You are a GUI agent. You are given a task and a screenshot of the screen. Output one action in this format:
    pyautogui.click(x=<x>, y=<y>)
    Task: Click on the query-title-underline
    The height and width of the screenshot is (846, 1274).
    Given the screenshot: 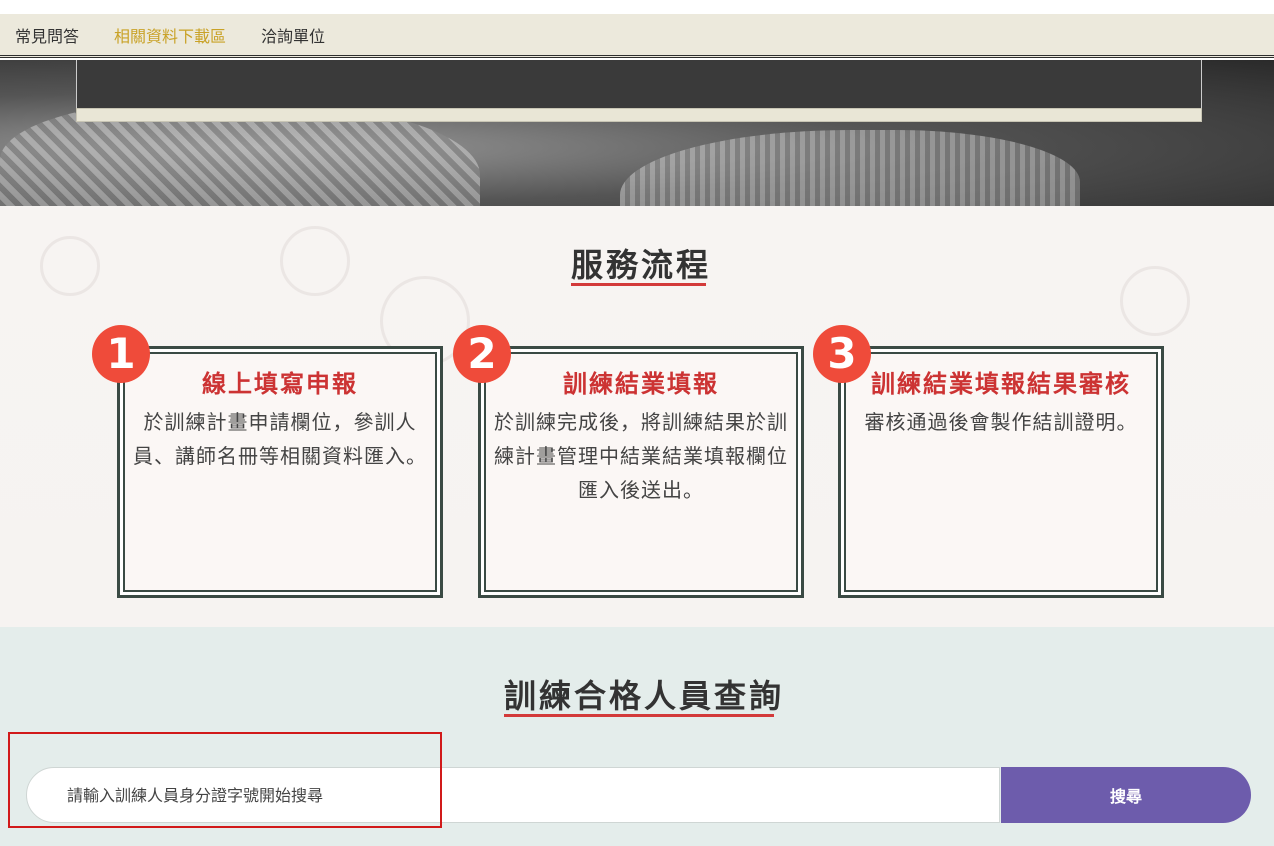 What is the action you would take?
    pyautogui.click(x=639, y=715)
    